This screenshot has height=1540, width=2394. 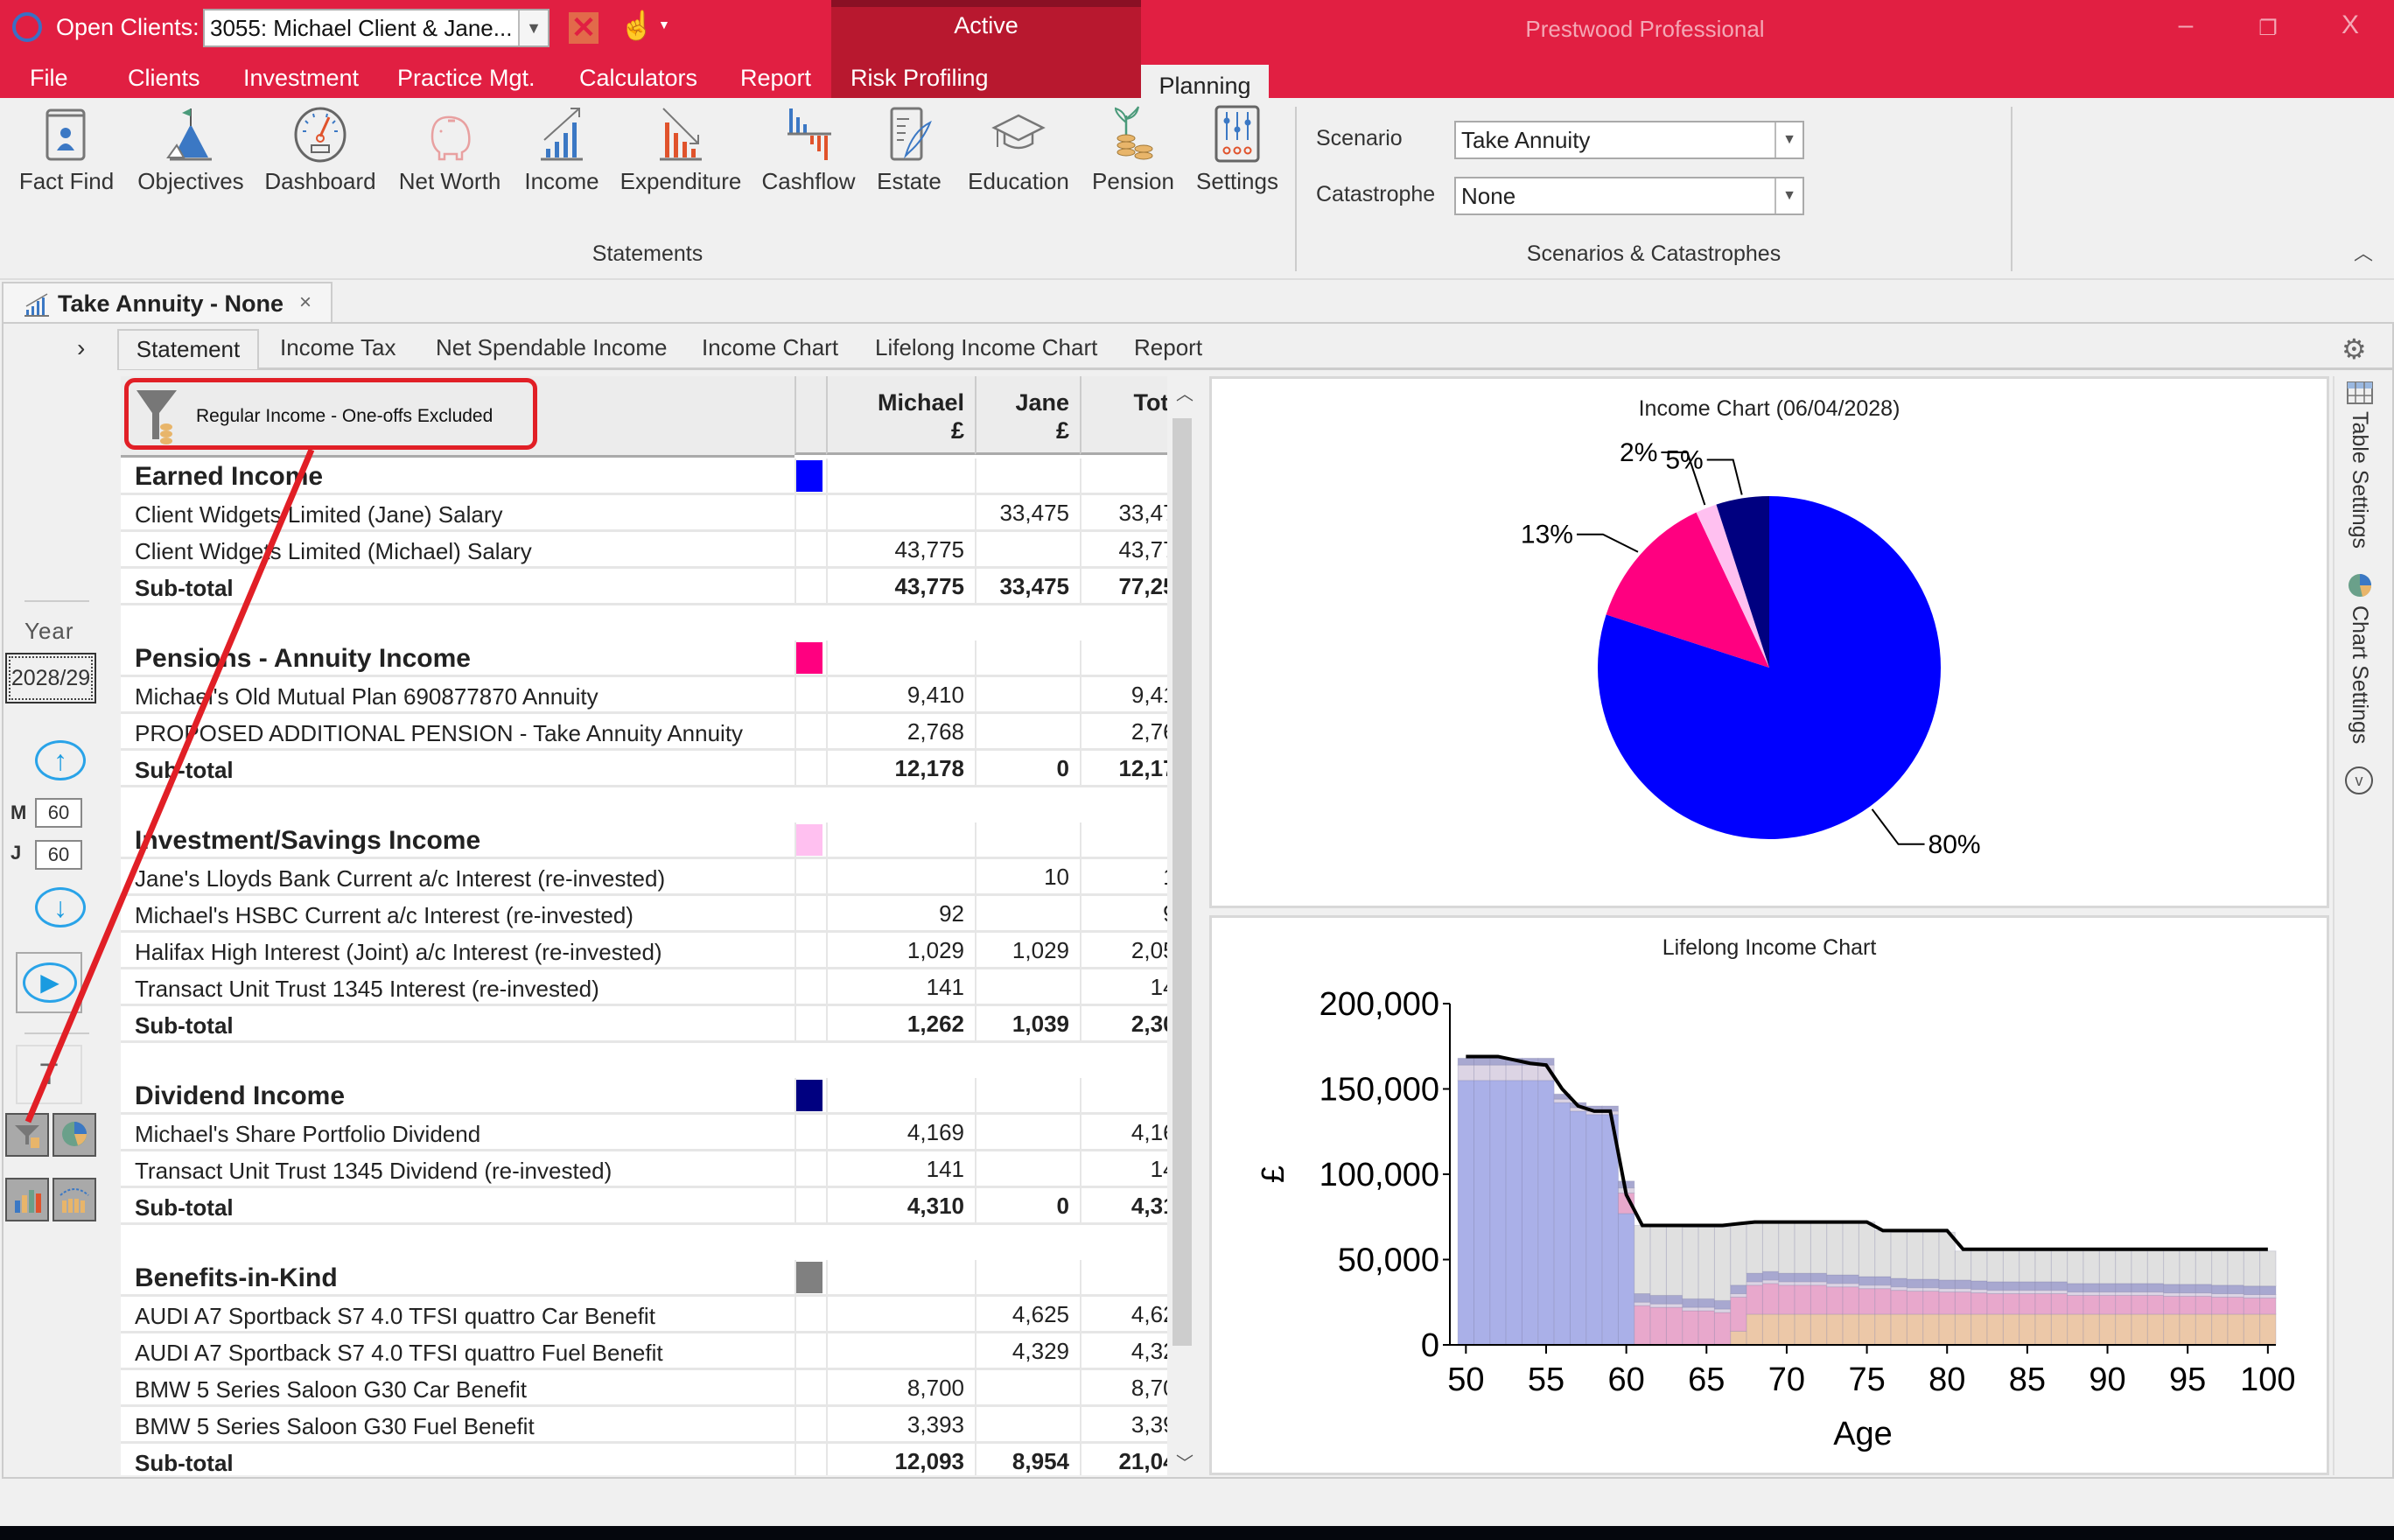 What do you see at coordinates (27, 1200) in the screenshot?
I see `bar-chart-button` at bounding box center [27, 1200].